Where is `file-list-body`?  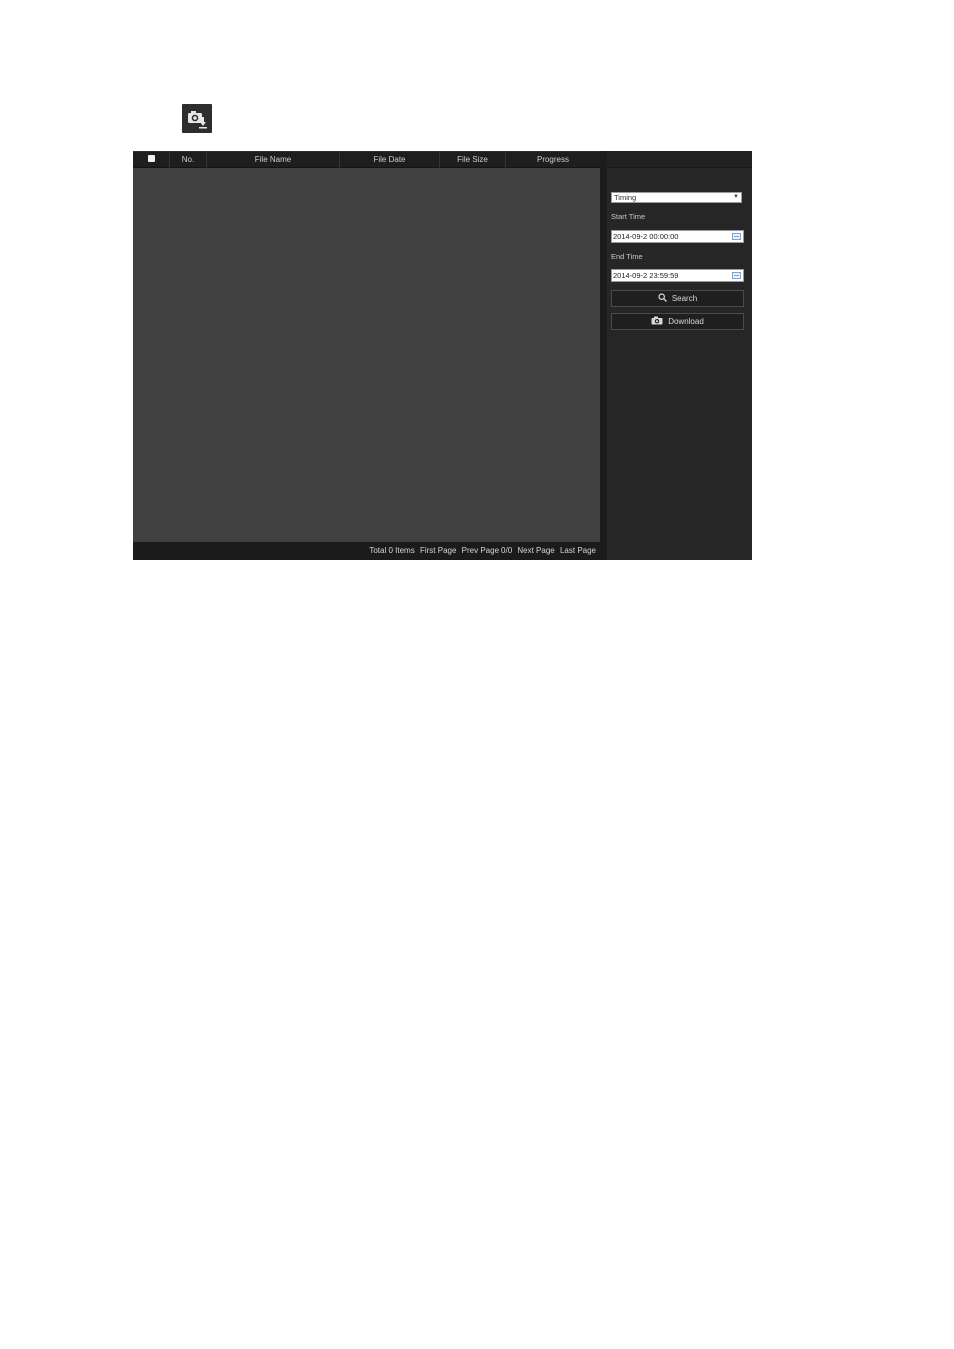 file-list-body is located at coordinates (366, 355).